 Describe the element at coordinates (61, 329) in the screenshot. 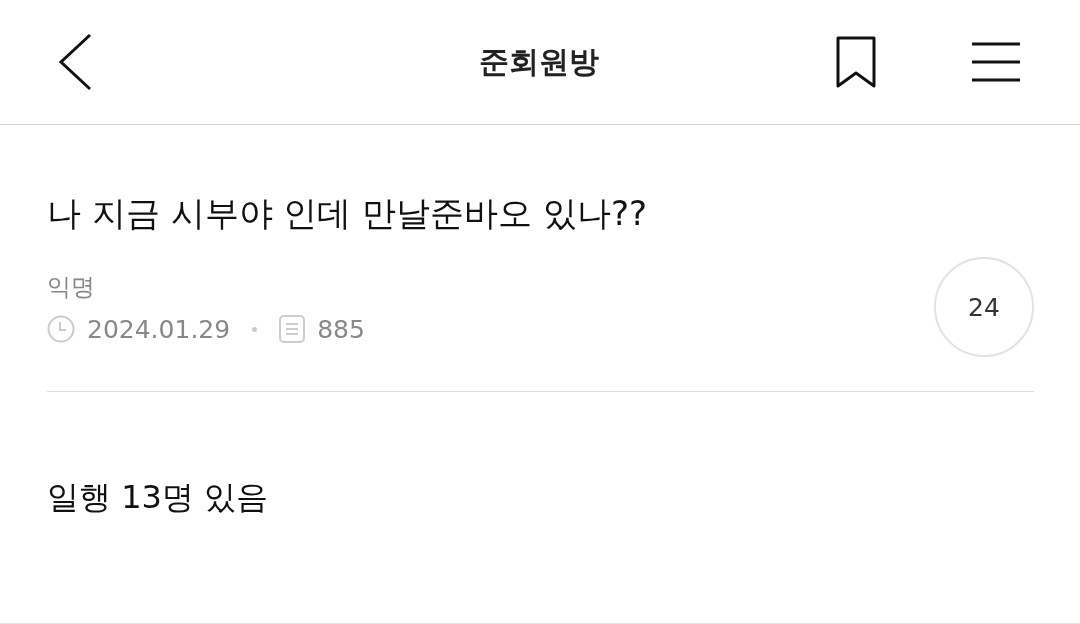

I see `clock-icon` at that location.